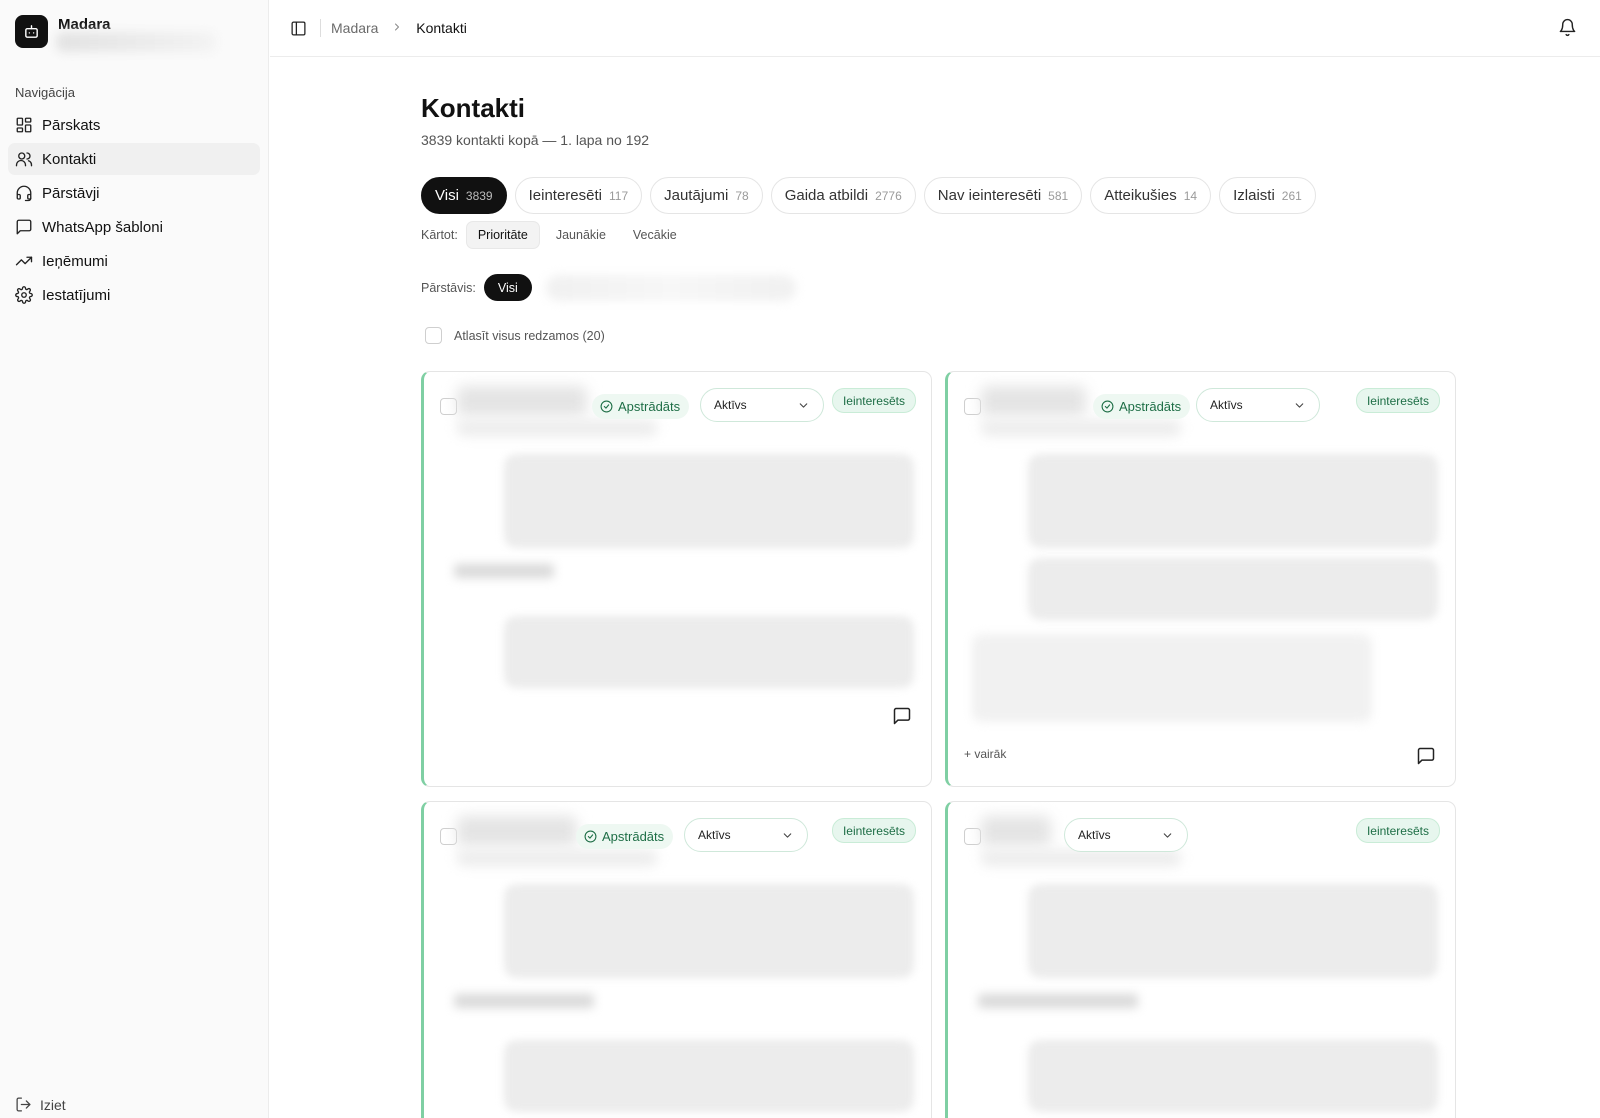 This screenshot has height=1118, width=1600. I want to click on sidebar-item-label: Iestatījumi, so click(76, 295).